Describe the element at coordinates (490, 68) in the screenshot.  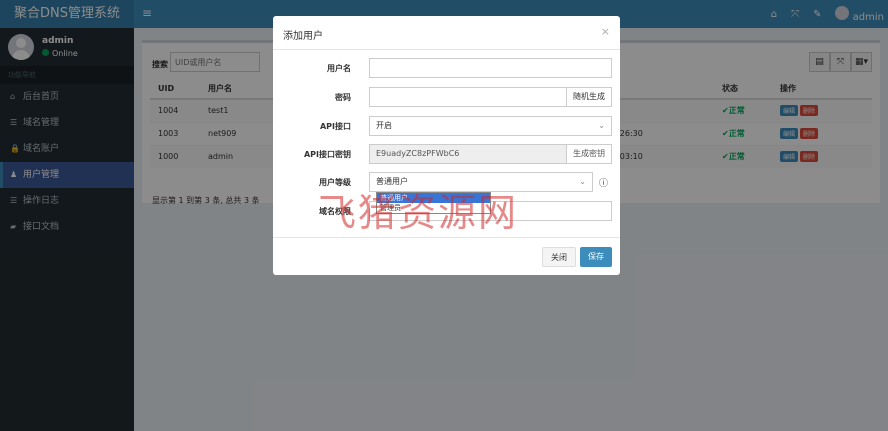
I see `username-field` at that location.